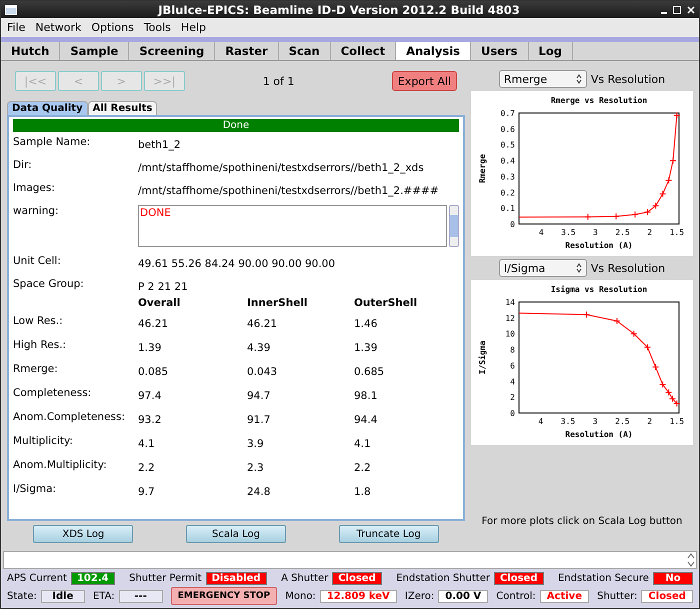 Image resolution: width=700 pixels, height=609 pixels. Describe the element at coordinates (599, 289) in the screenshot. I see `chart-title: Isigma vs Resolution` at that location.